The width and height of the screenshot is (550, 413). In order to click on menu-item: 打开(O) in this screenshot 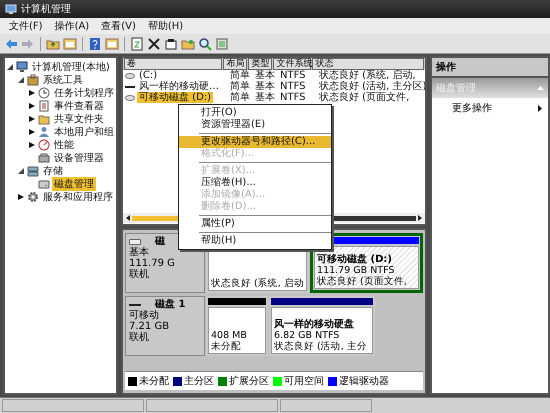, I will do `click(255, 113)`.